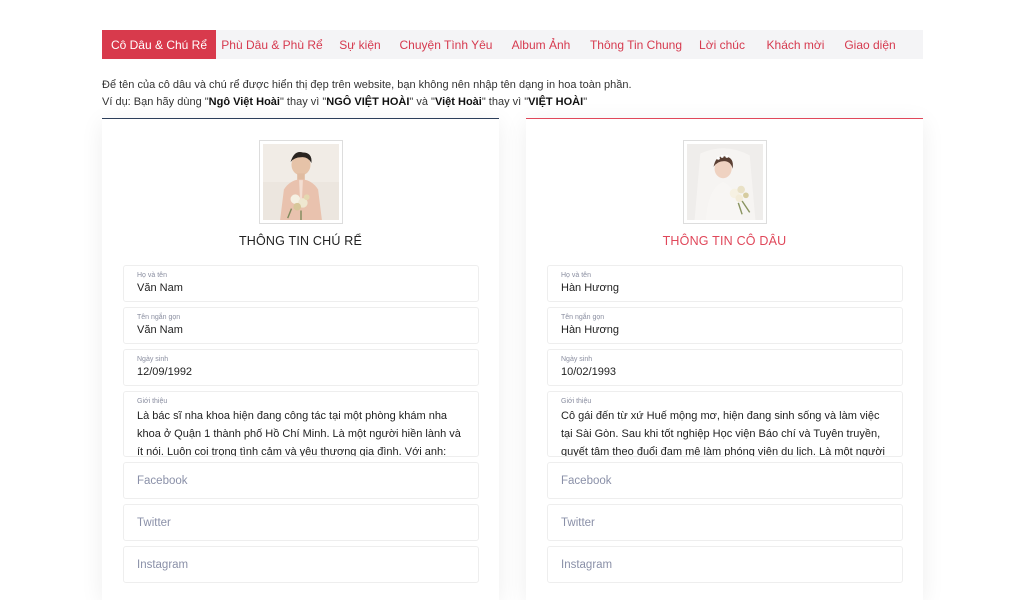 The width and height of the screenshot is (1024, 600). I want to click on bride-short-name-field: Tên ngắn gọn Hàn Hương, so click(725, 325).